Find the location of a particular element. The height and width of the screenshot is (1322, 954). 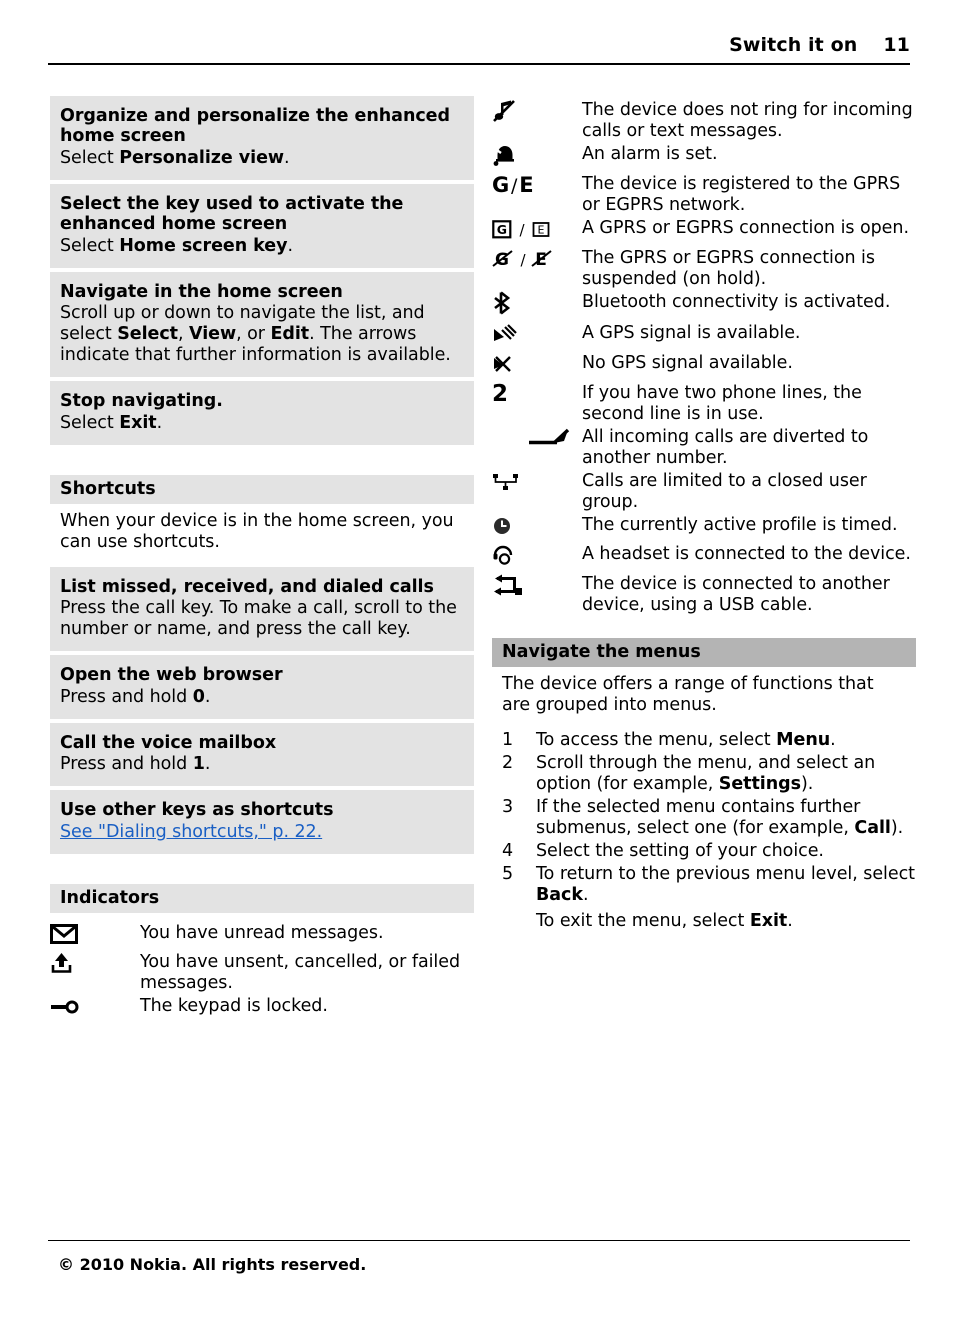

header-chapter-title: Switch it on is located at coordinates (793, 45).